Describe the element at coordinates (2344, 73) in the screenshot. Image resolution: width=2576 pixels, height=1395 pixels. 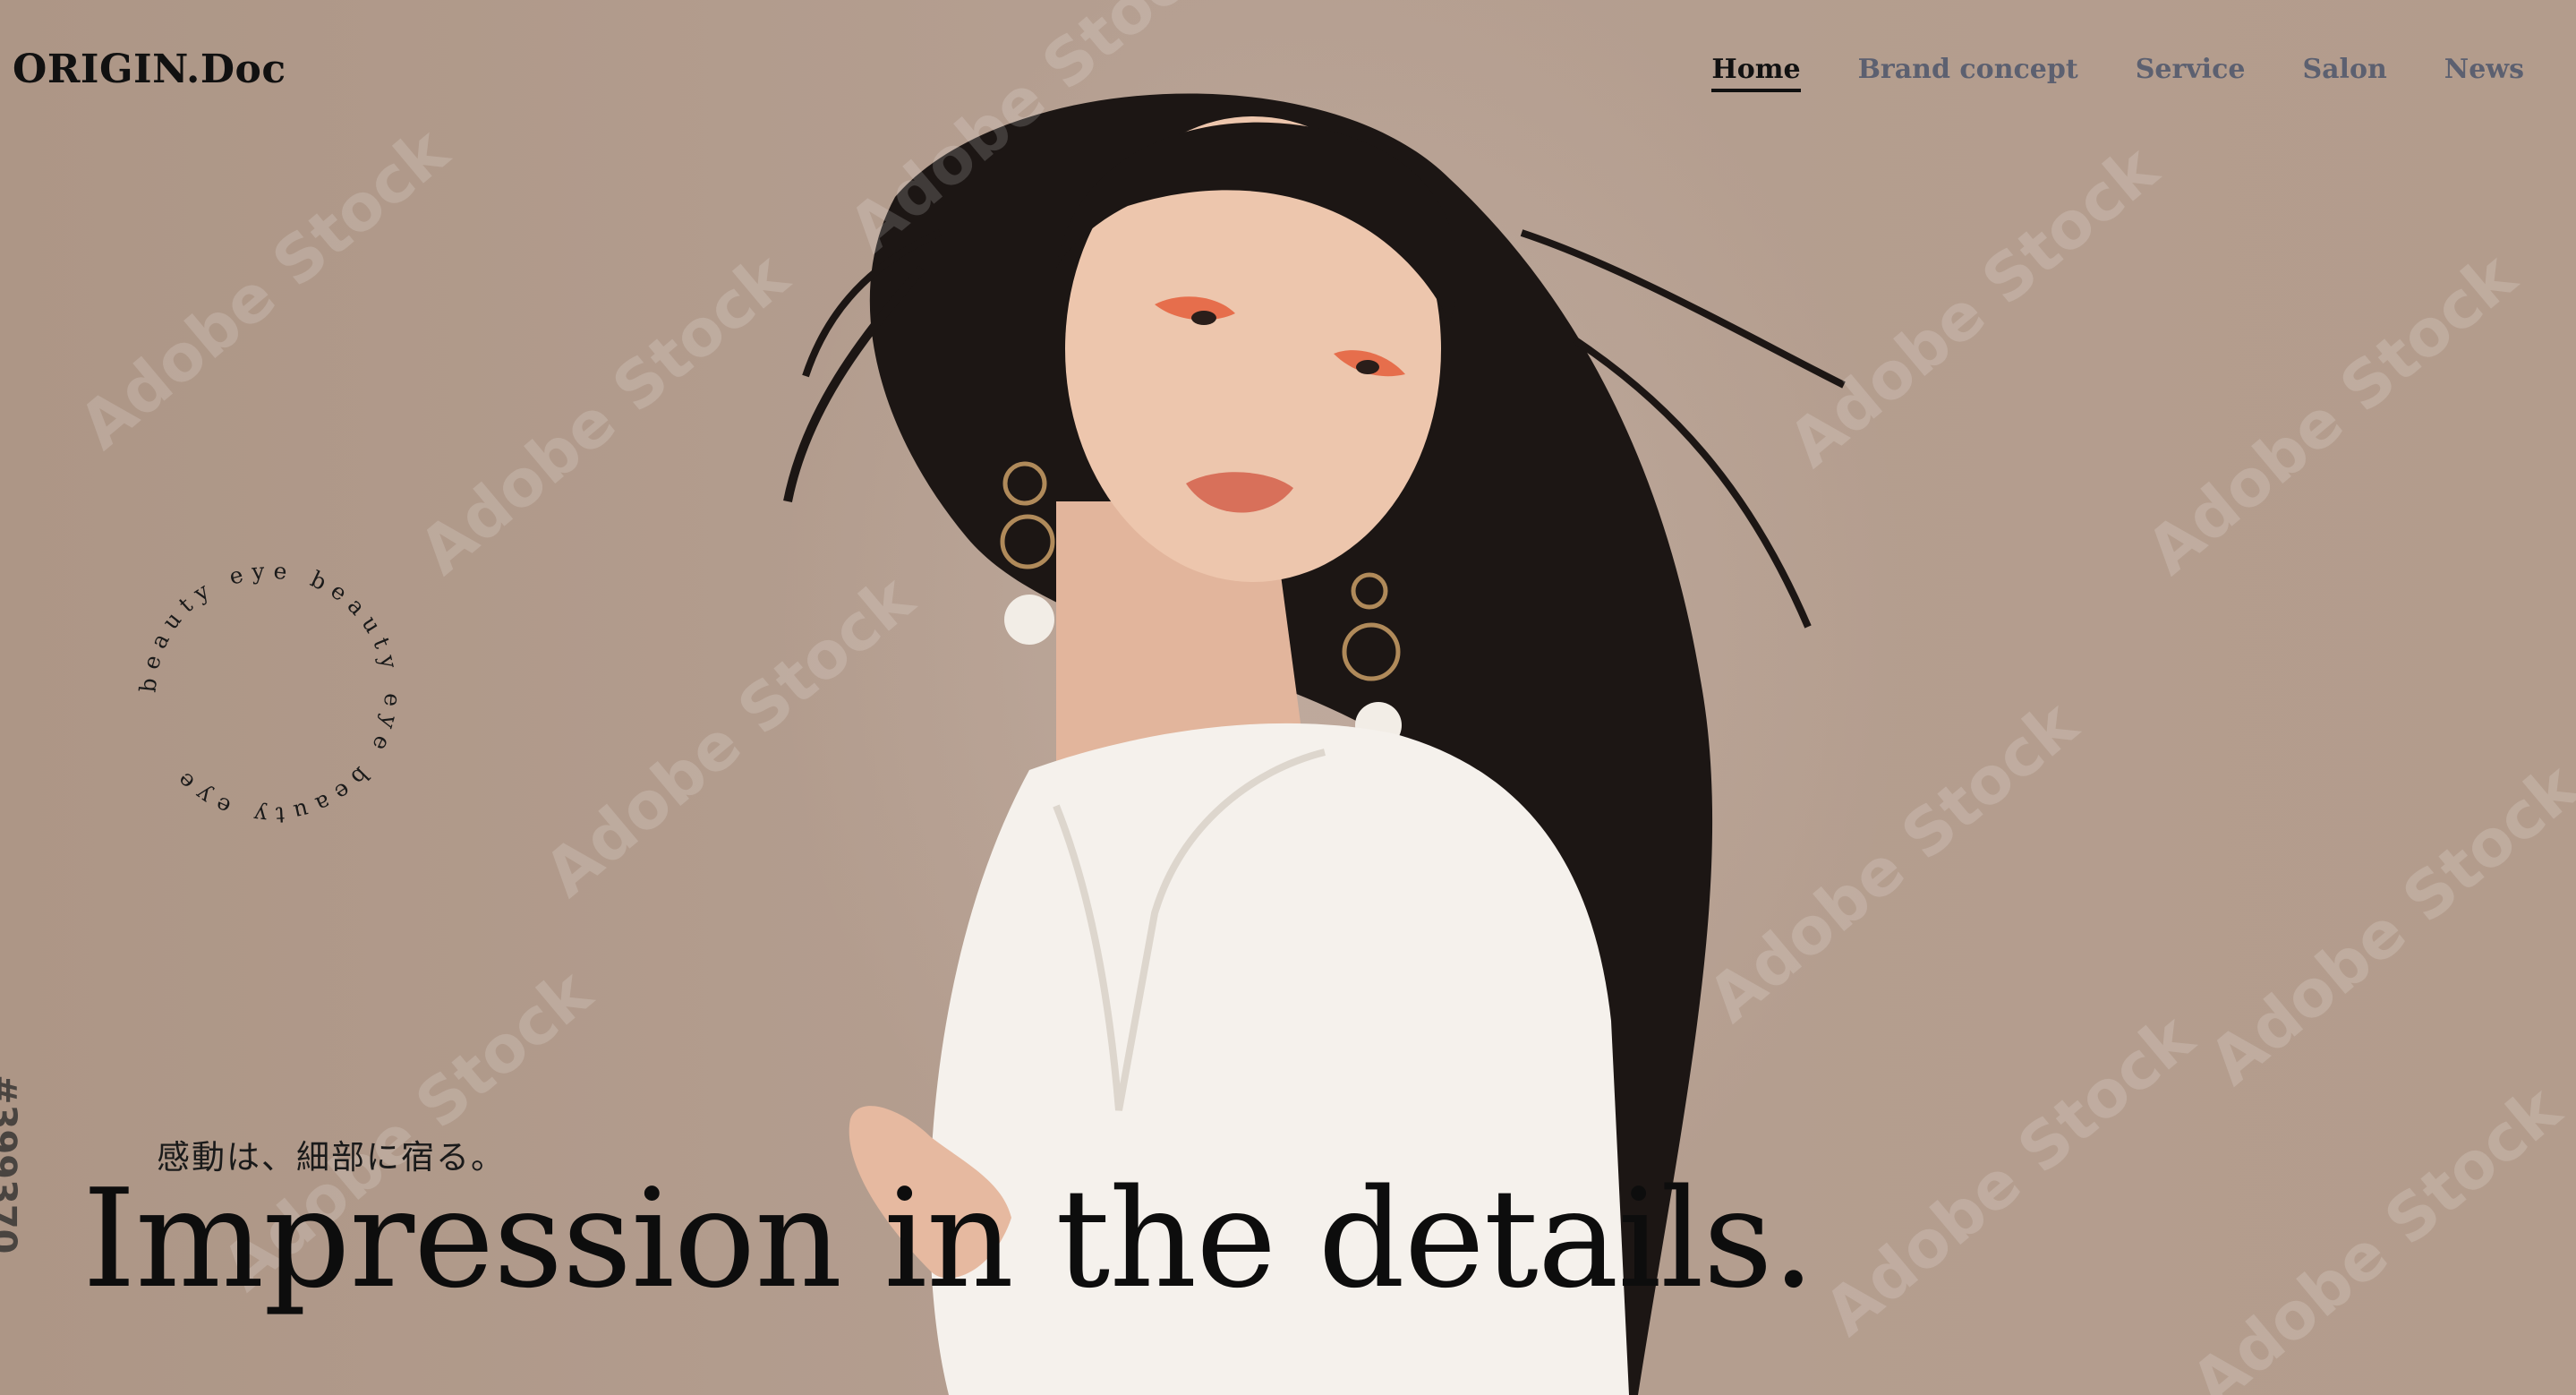
I see `nav-item-salon: Salon` at that location.